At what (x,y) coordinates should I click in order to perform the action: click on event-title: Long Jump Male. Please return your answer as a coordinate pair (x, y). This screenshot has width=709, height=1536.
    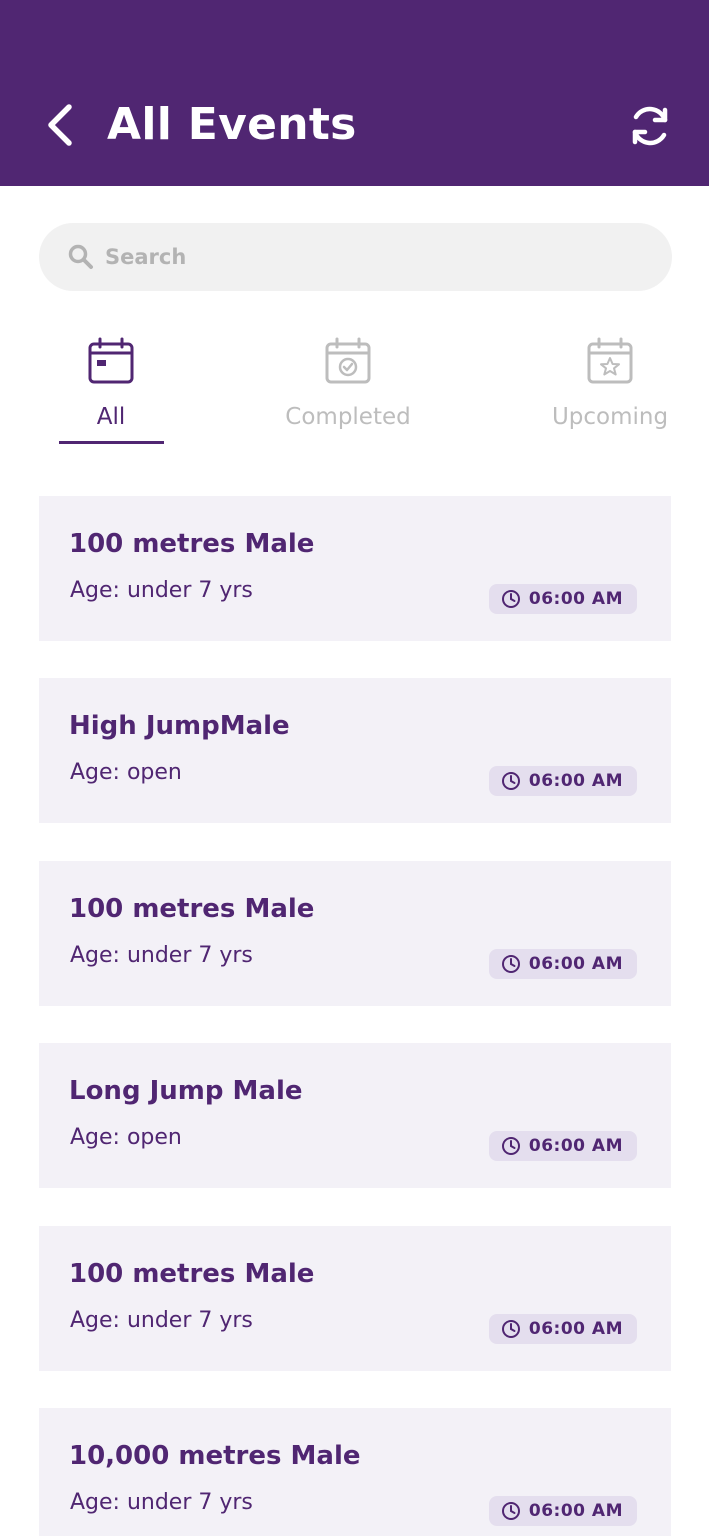
    Looking at the image, I should click on (186, 1091).